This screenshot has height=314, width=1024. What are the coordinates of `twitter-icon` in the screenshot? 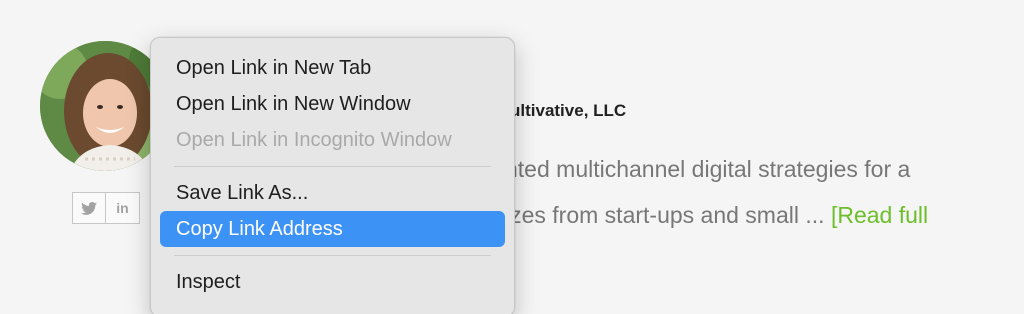 It's located at (89, 208).